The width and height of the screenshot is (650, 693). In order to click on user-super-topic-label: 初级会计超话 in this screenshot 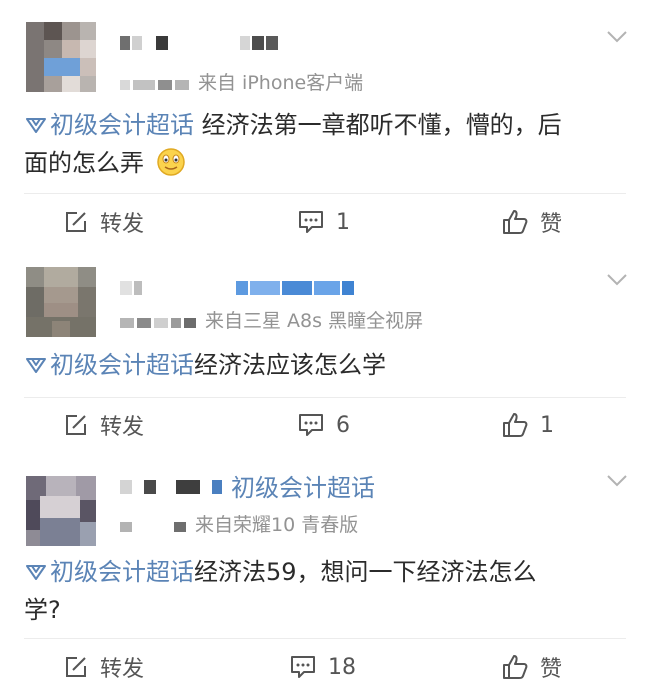, I will do `click(303, 485)`.